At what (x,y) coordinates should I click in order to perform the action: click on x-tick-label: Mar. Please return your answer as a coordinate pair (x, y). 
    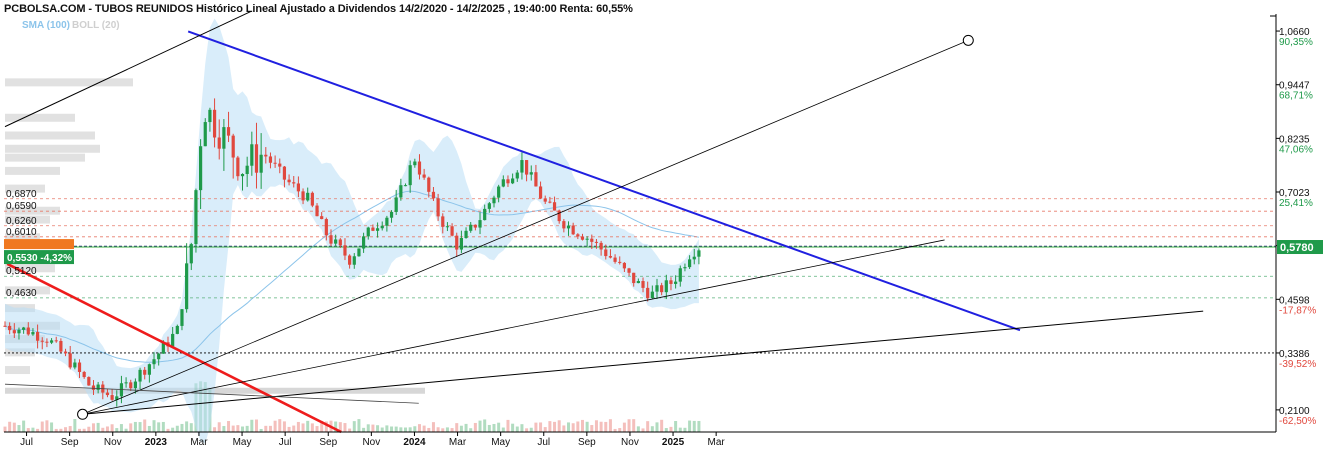
    Looking at the image, I should click on (458, 442).